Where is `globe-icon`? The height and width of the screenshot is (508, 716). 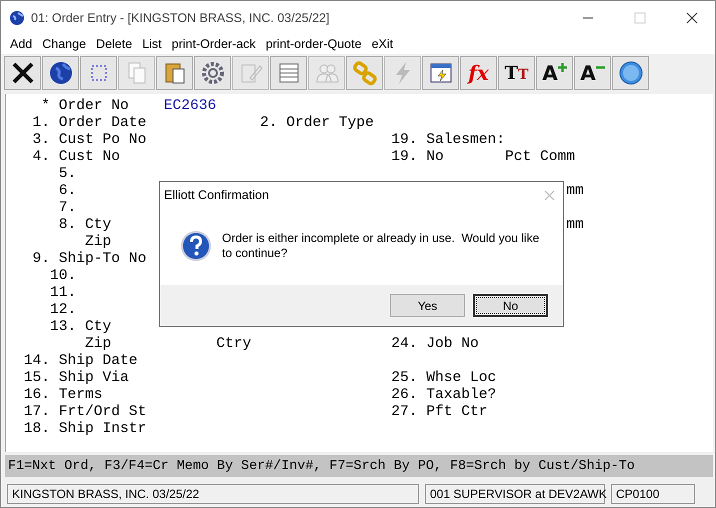
globe-icon is located at coordinates (61, 73).